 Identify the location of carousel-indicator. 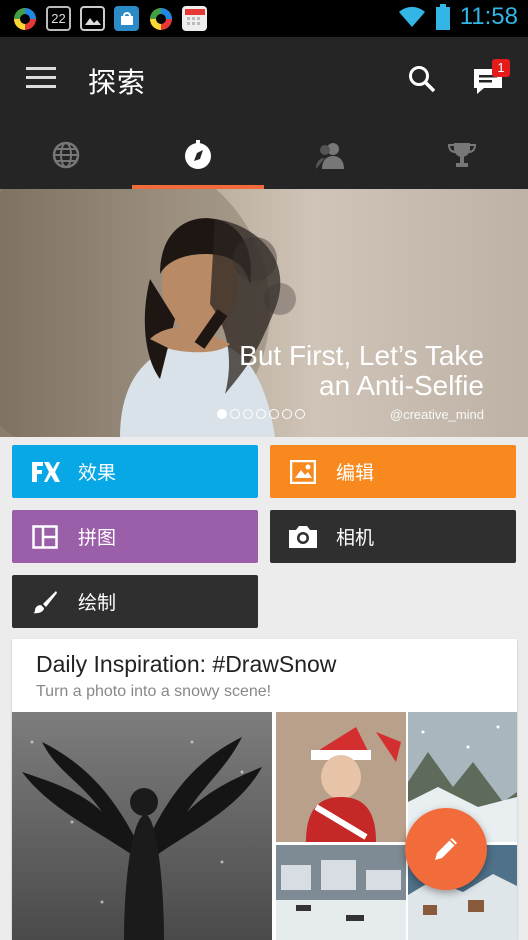
(261, 414).